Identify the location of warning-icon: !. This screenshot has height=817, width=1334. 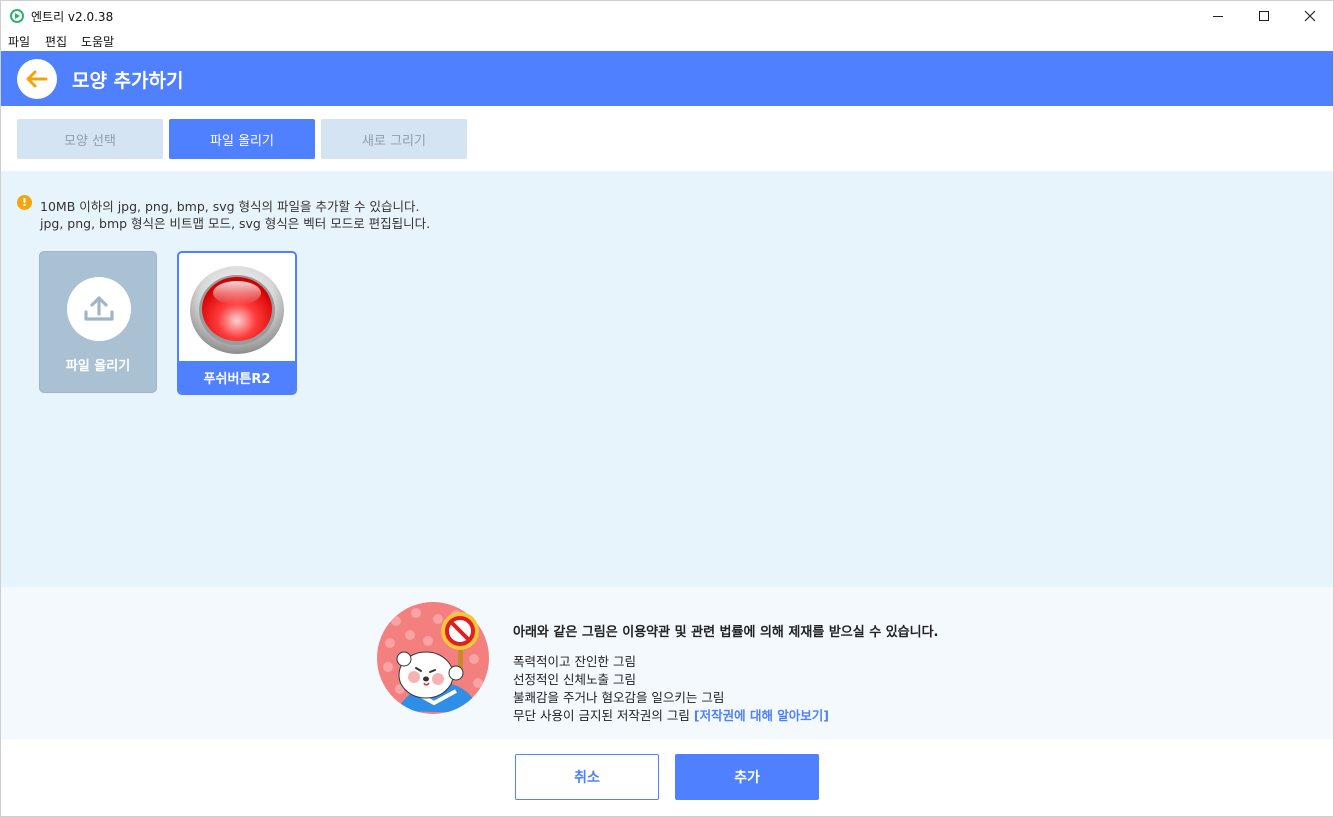
(24, 202).